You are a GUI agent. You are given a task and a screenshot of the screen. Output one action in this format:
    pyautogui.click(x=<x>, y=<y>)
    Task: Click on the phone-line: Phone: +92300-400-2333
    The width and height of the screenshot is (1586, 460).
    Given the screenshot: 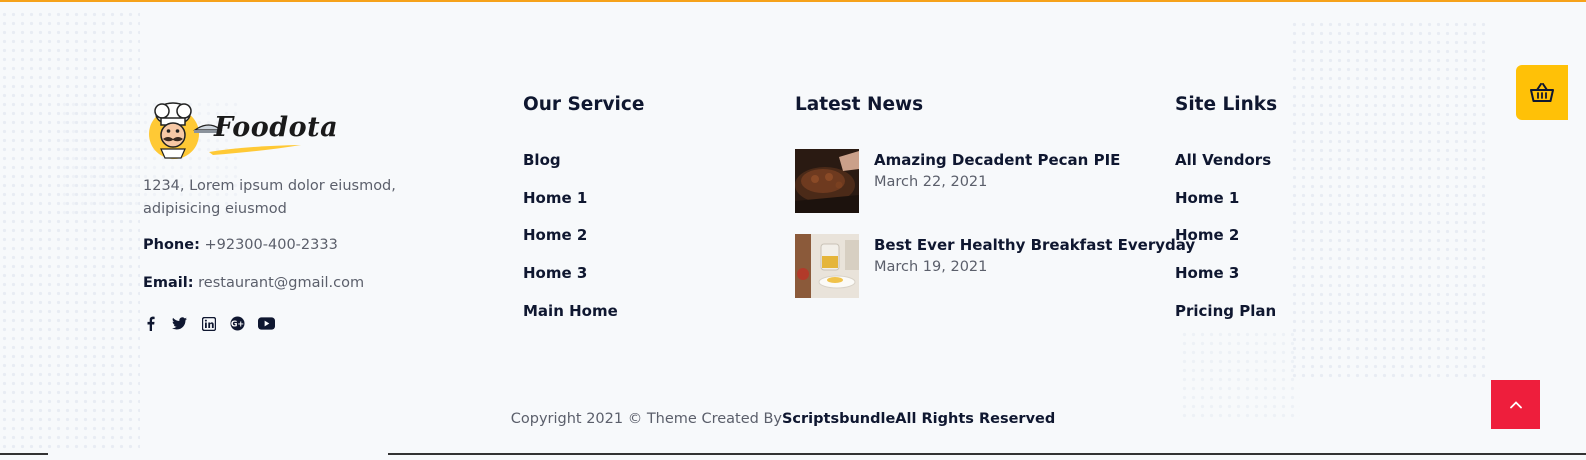 What is the action you would take?
    pyautogui.click(x=240, y=245)
    